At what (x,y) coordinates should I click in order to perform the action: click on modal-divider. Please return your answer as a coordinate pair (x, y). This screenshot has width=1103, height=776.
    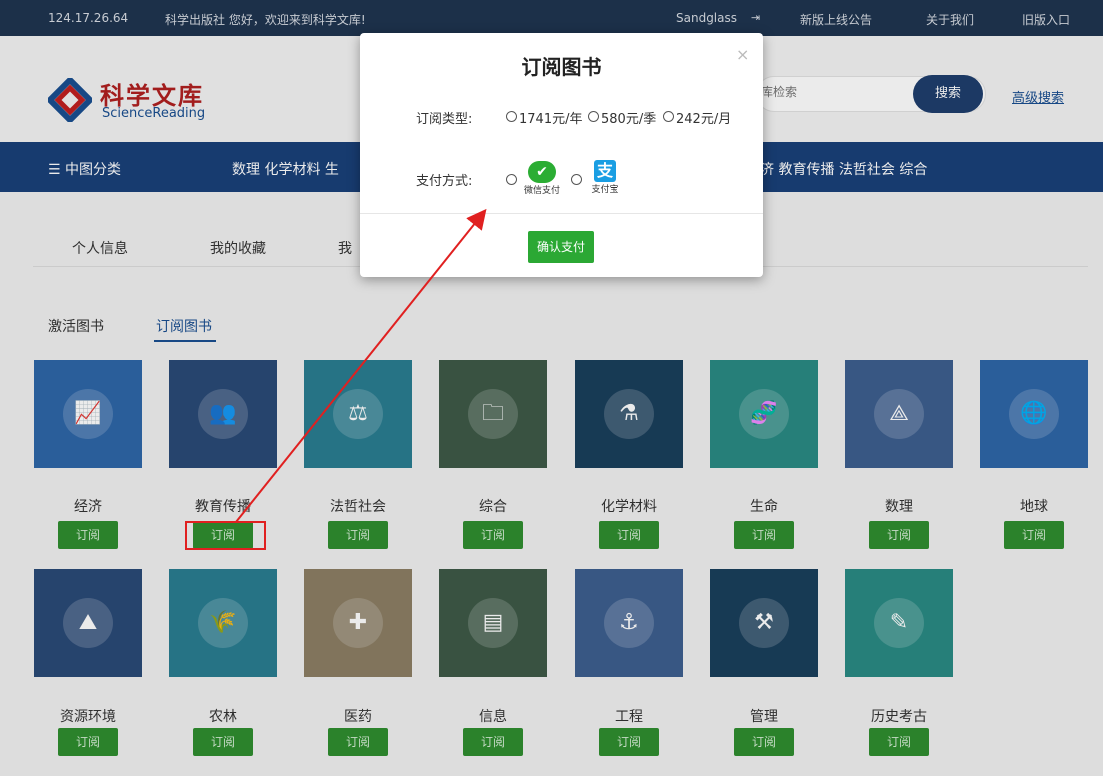
    Looking at the image, I should click on (561, 213).